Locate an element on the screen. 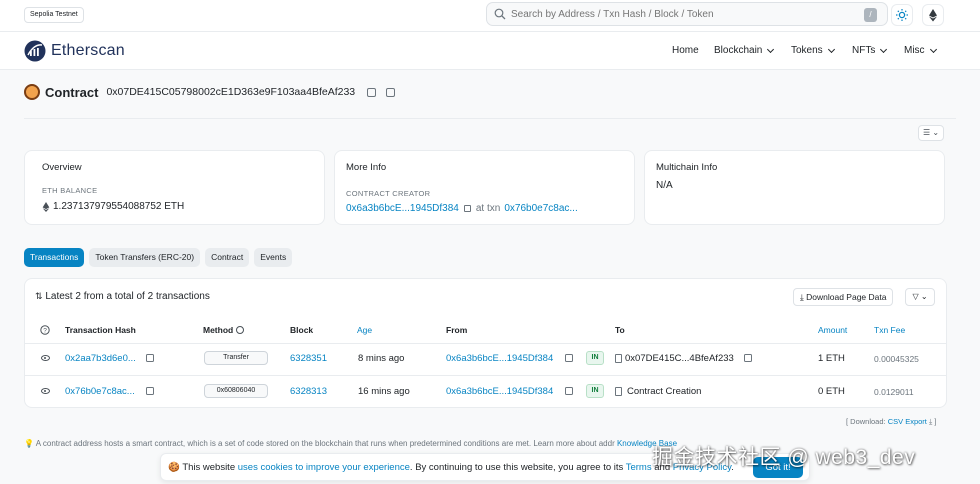 The width and height of the screenshot is (980, 484). section-divider is located at coordinates (490, 118).